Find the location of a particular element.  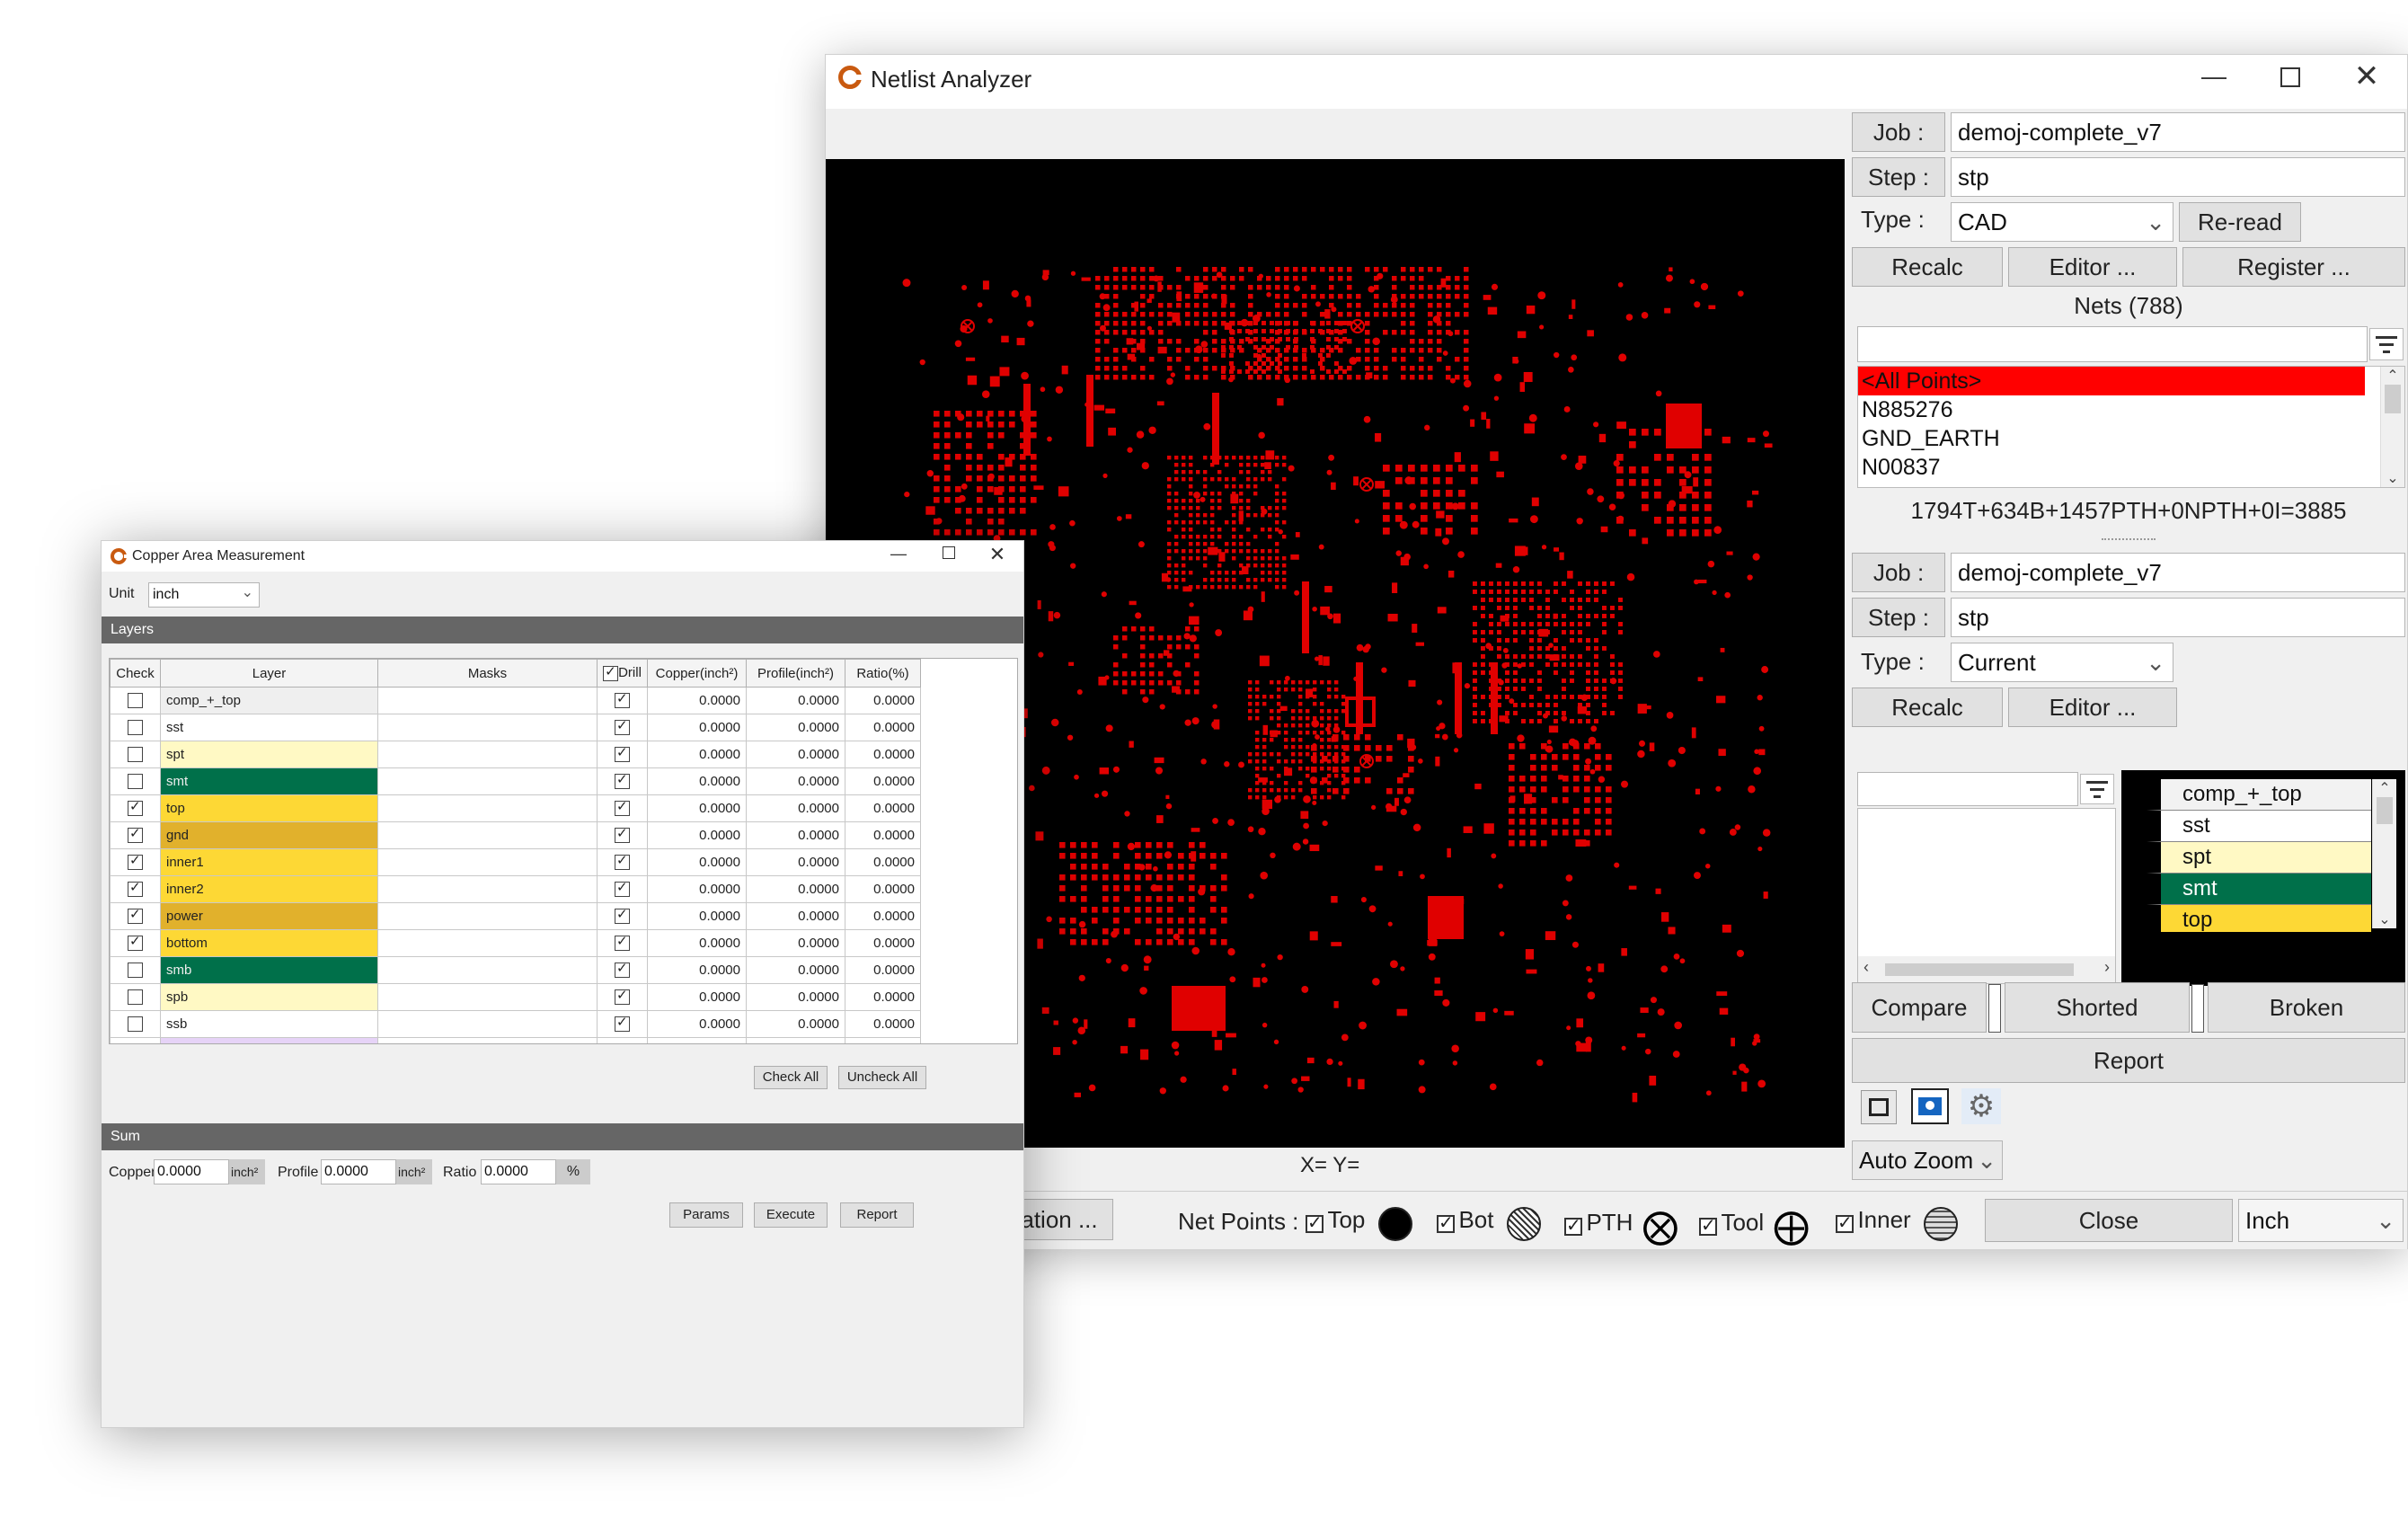

layer-list-item: top is located at coordinates (2259, 918).